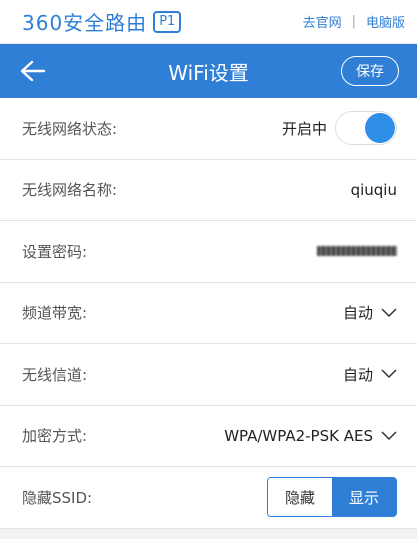  Describe the element at coordinates (322, 21) in the screenshot. I see `official-site-link: 去官网` at that location.